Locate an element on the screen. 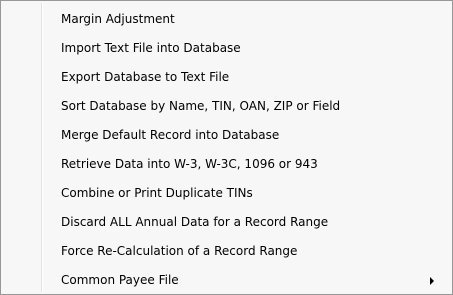  menu-item-label: Combine or Print Duplicate TINs is located at coordinates (157, 193).